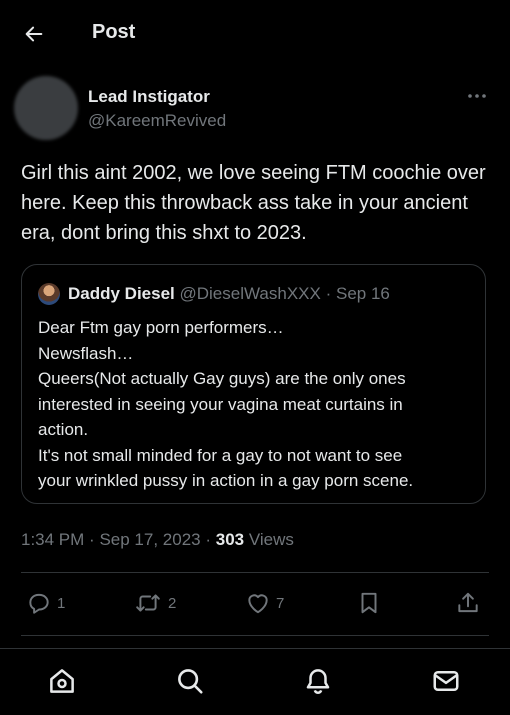  I want to click on avatar, so click(46, 108).